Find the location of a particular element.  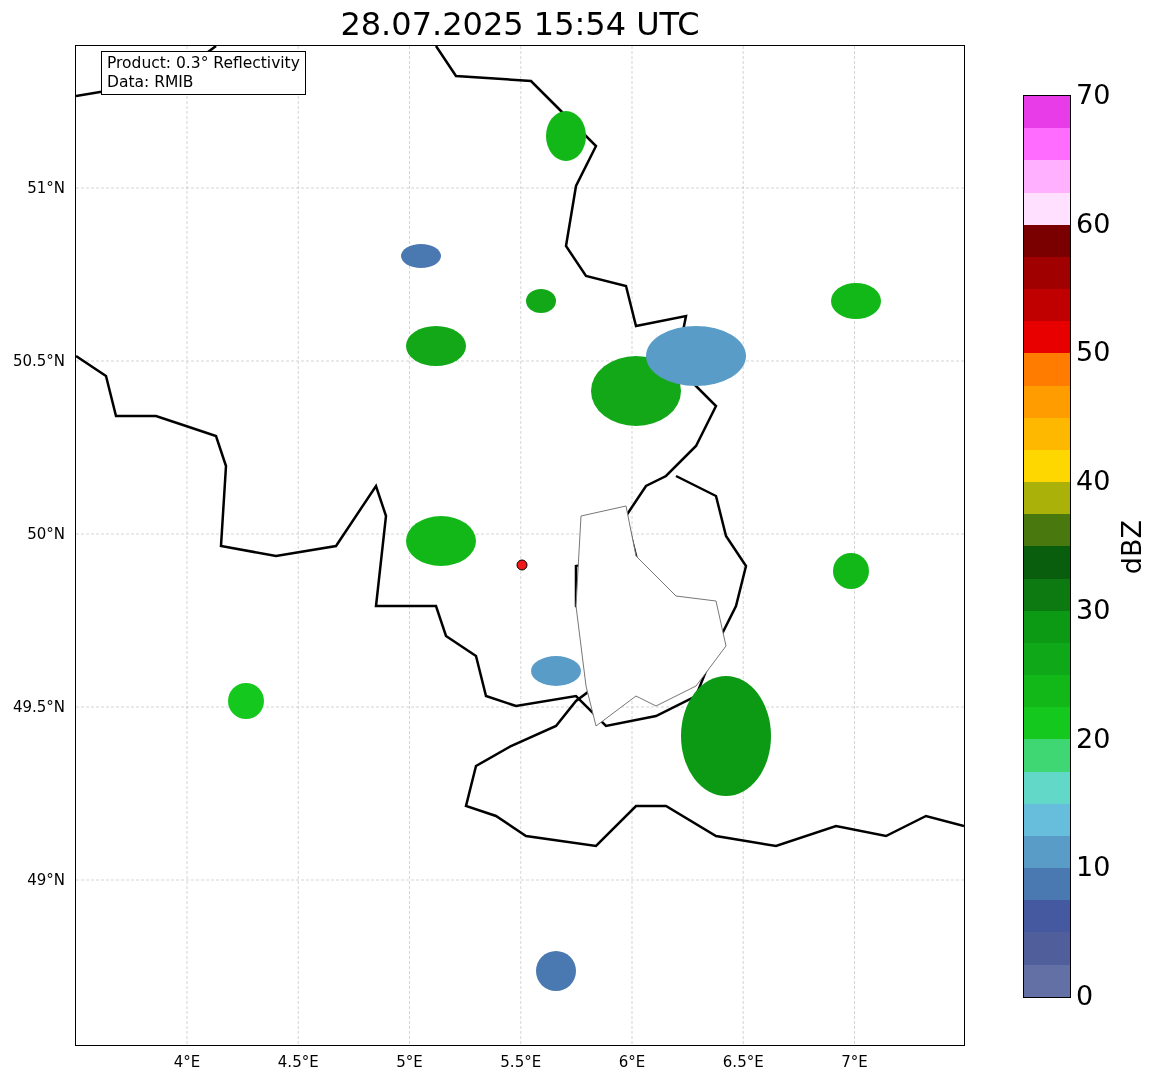

axis-tick-label: 51°N is located at coordinates (46, 188).